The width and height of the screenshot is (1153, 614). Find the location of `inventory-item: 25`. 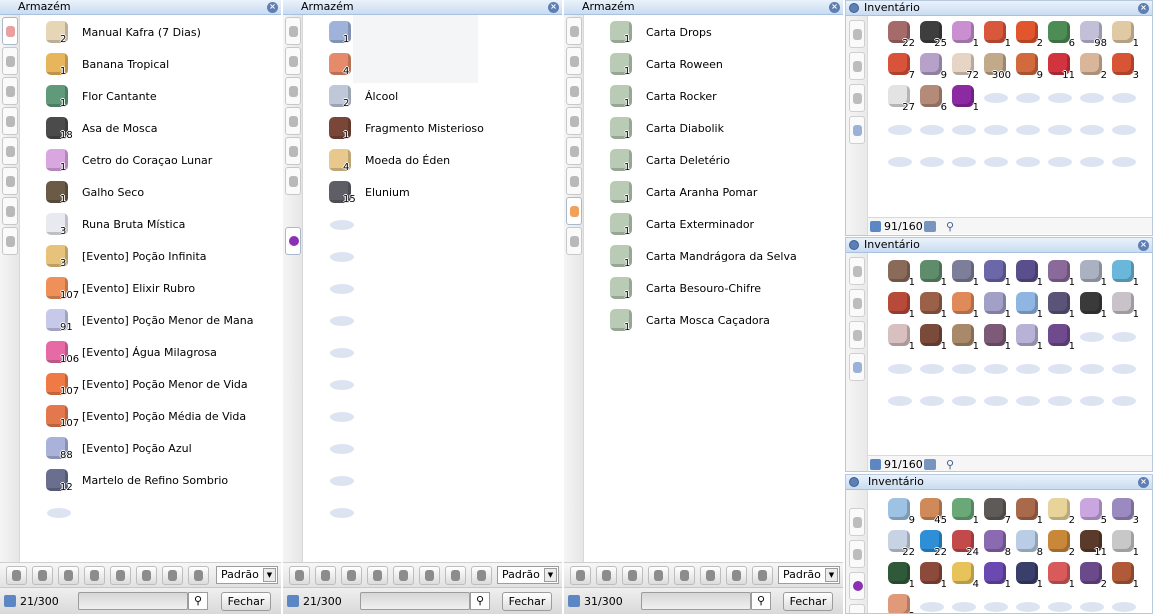

inventory-item: 25 is located at coordinates (932, 34).